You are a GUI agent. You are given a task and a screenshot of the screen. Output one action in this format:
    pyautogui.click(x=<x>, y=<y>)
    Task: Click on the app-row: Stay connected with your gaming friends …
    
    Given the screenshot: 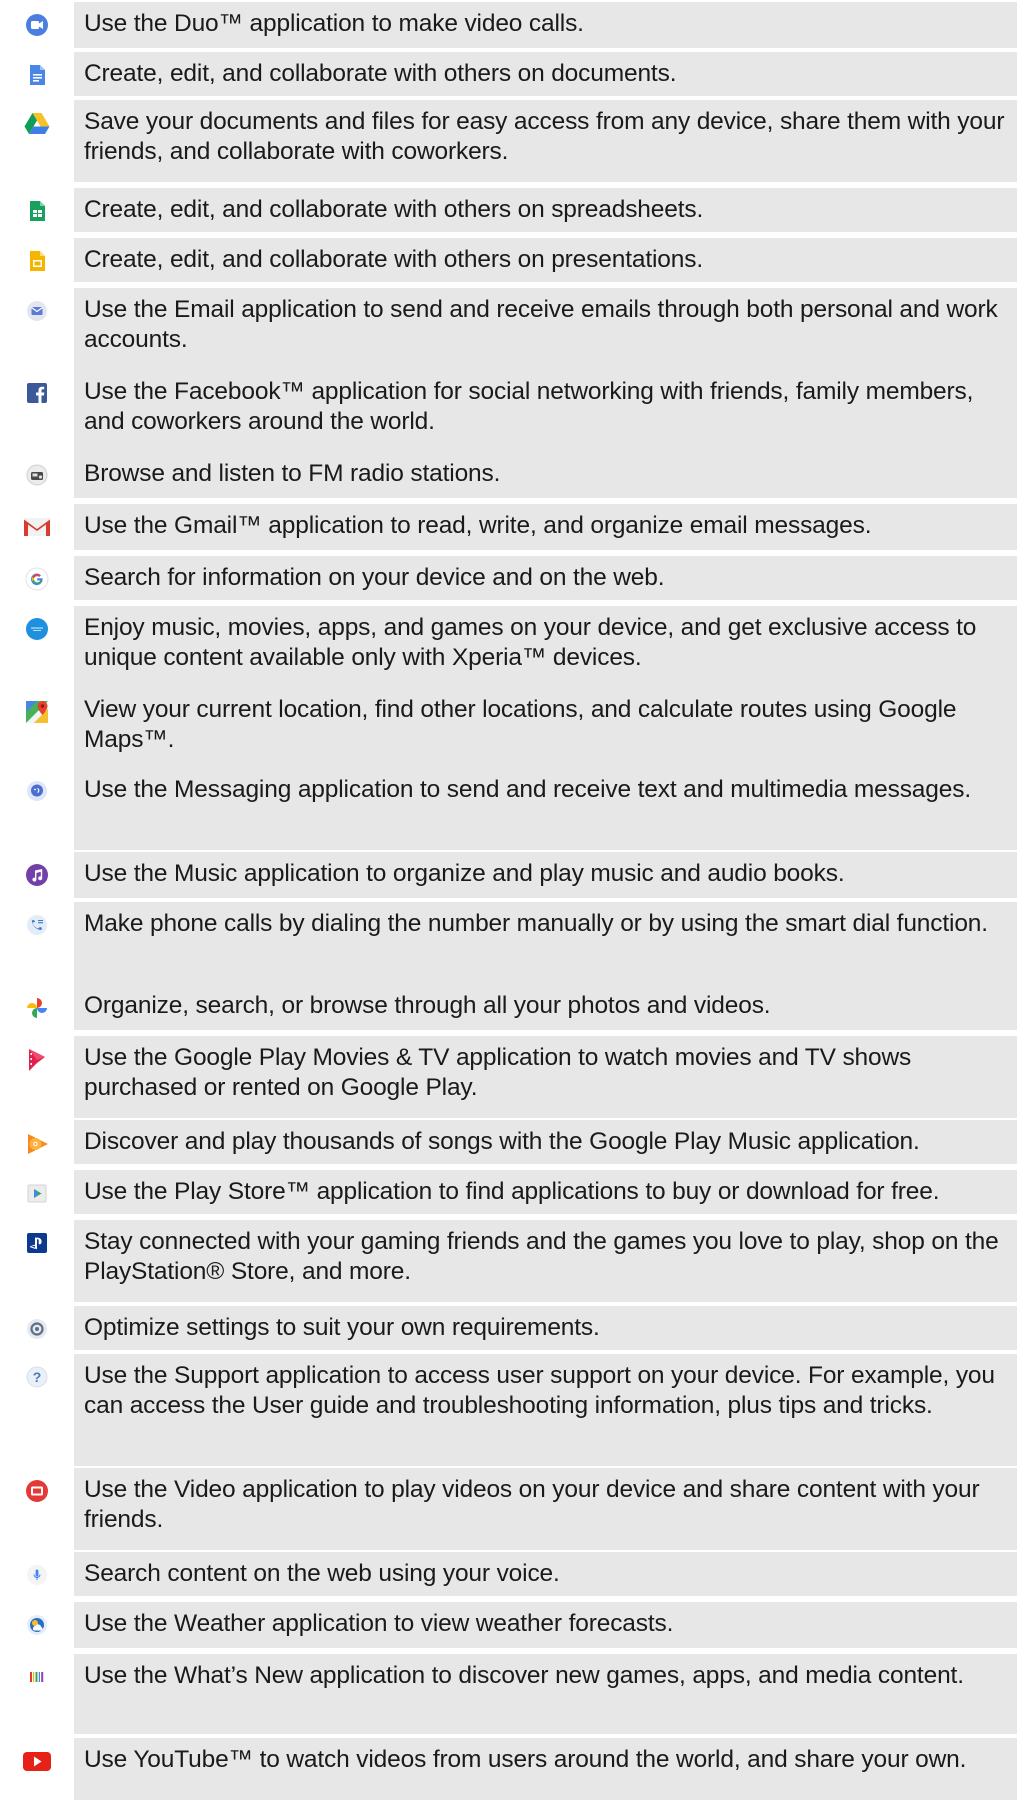 What is the action you would take?
    pyautogui.click(x=508, y=1261)
    